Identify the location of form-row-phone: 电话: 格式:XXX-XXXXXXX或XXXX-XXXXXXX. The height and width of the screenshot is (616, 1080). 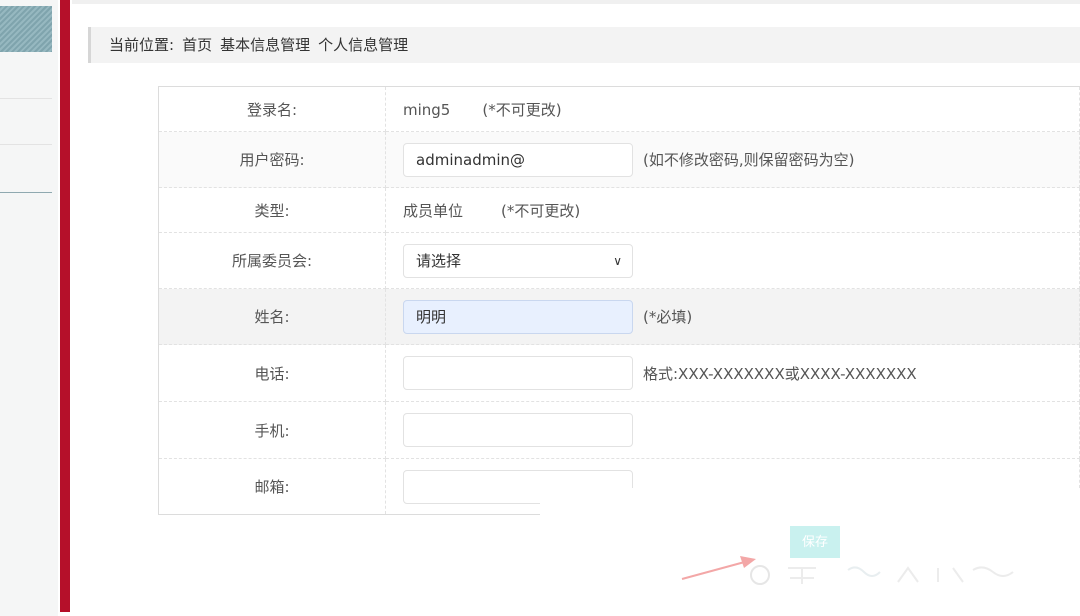
(619, 373).